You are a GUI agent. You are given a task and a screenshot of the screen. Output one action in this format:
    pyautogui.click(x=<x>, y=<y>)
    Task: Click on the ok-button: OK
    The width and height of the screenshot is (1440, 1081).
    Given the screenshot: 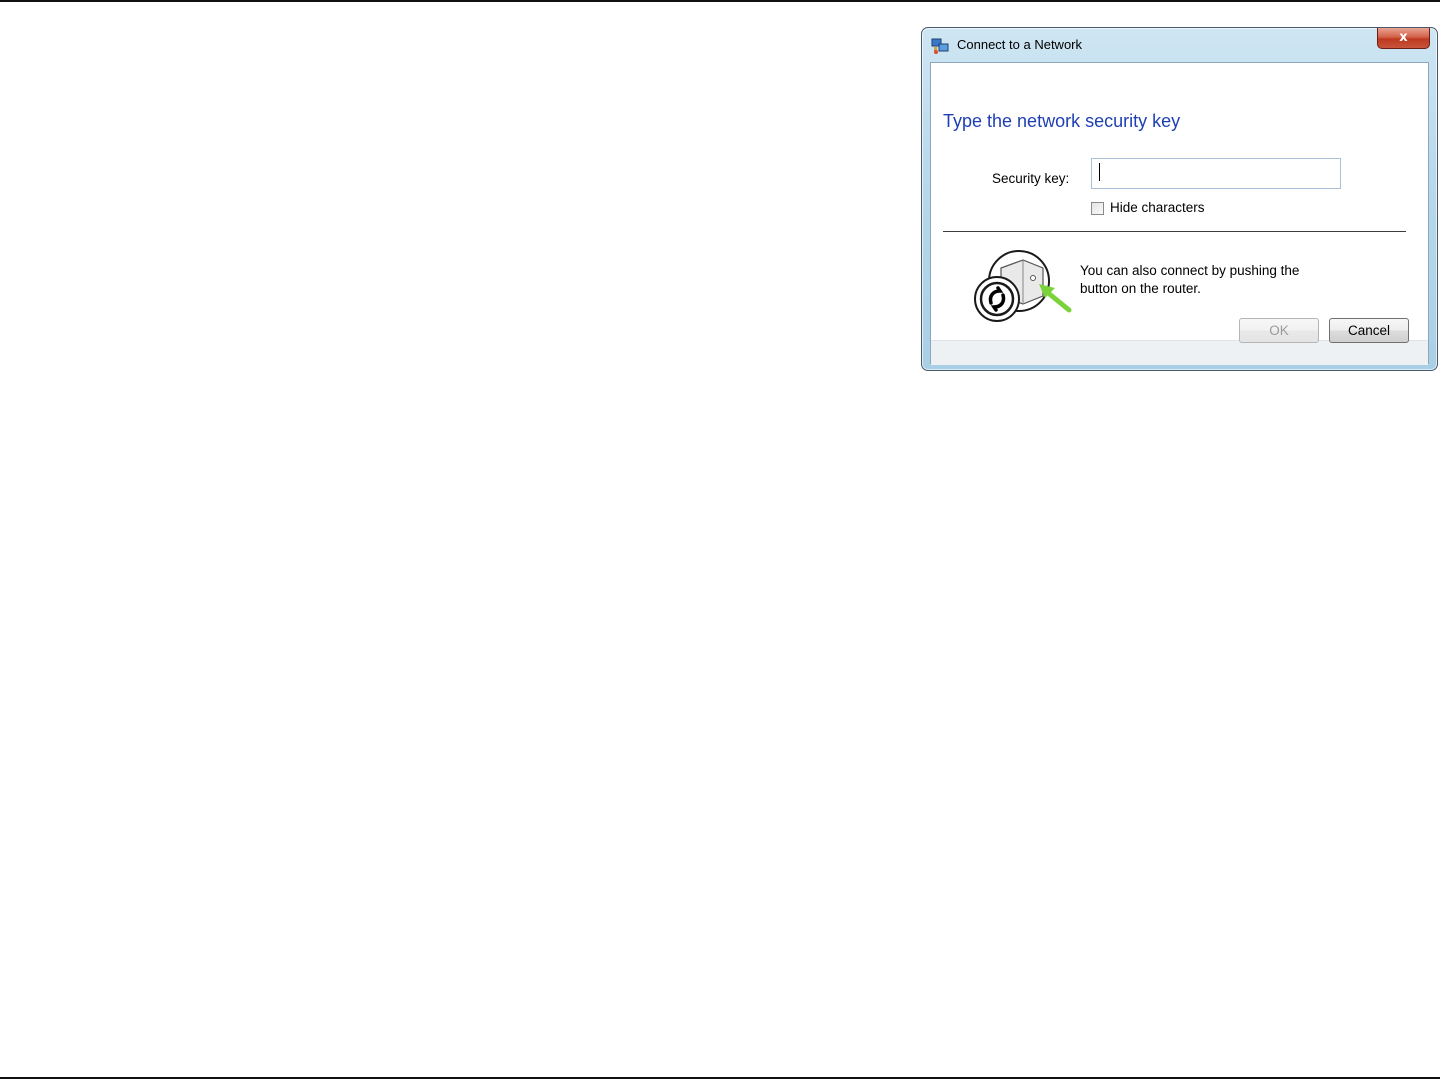 What is the action you would take?
    pyautogui.click(x=1279, y=330)
    